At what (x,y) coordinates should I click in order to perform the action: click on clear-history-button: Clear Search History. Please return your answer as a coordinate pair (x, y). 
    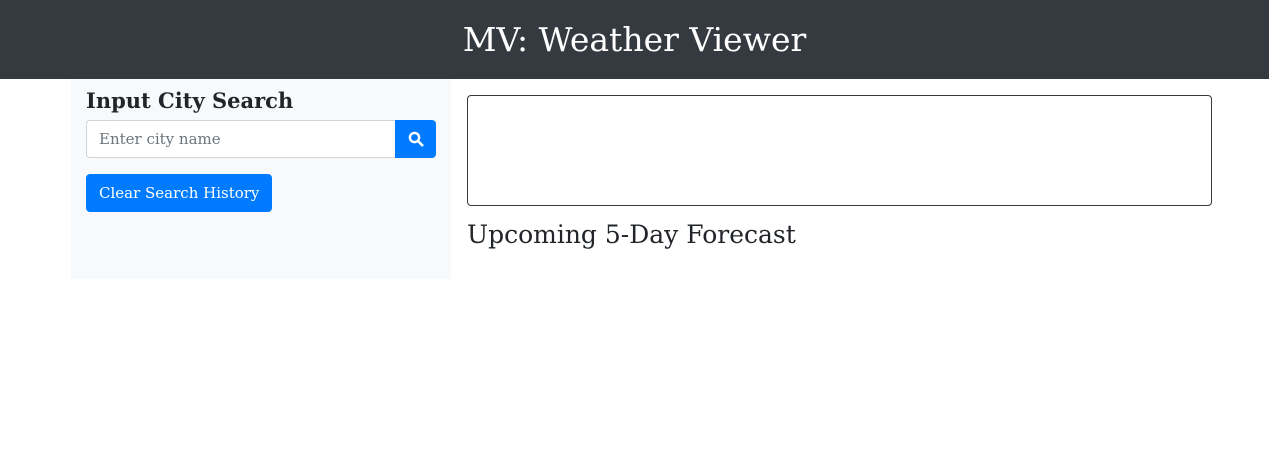
    Looking at the image, I should click on (179, 193).